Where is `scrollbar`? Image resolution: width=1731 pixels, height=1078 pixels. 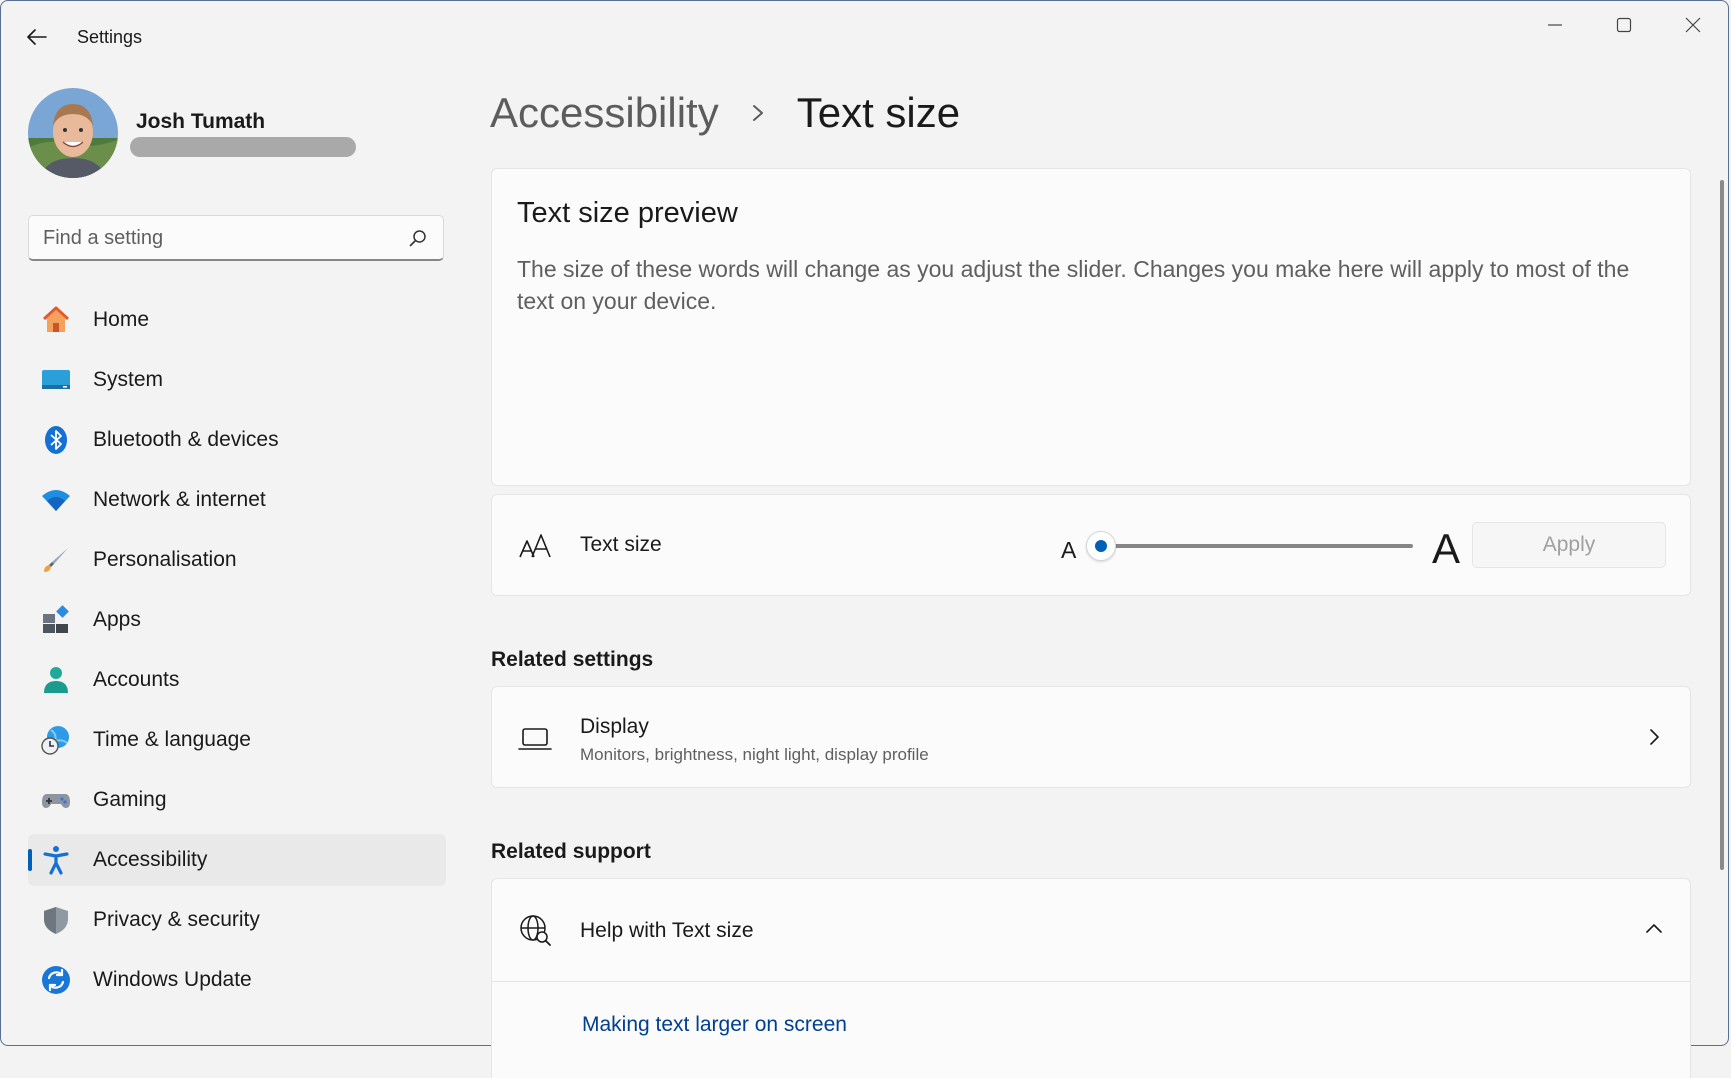
scrollbar is located at coordinates (1722, 525).